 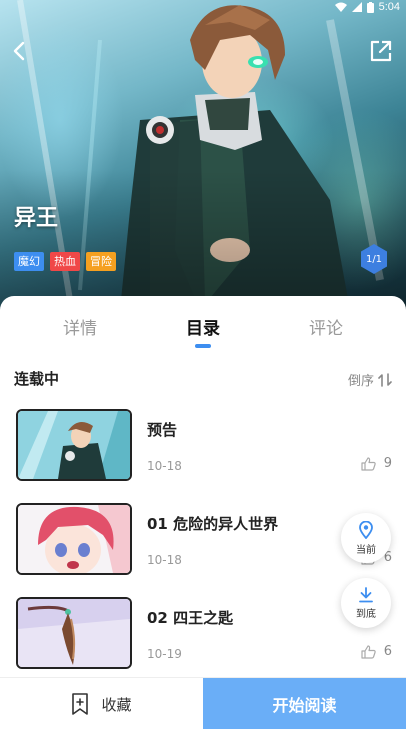 I want to click on location-pin-icon, so click(x=366, y=529).